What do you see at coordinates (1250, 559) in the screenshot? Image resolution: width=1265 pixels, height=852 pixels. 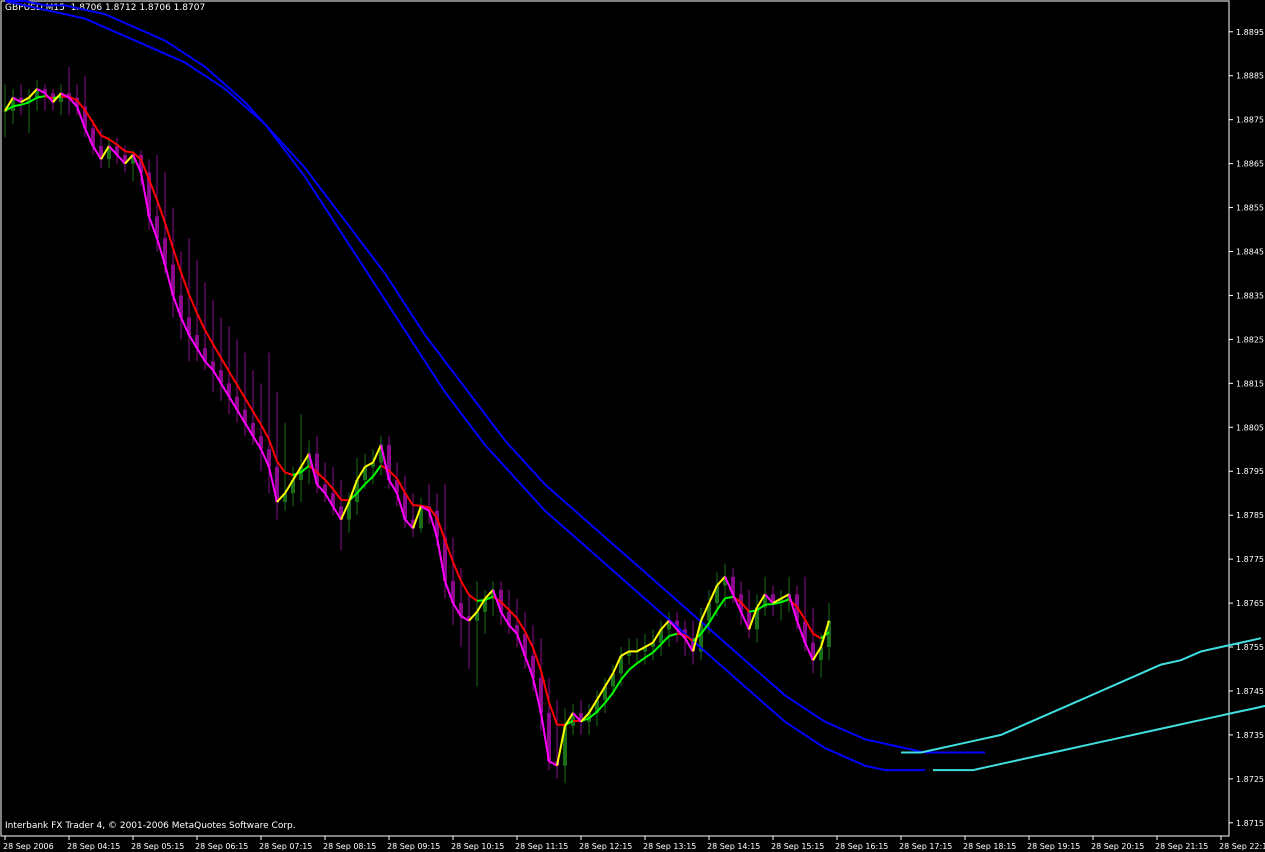 I see `y-tick-label: 1.8775` at bounding box center [1250, 559].